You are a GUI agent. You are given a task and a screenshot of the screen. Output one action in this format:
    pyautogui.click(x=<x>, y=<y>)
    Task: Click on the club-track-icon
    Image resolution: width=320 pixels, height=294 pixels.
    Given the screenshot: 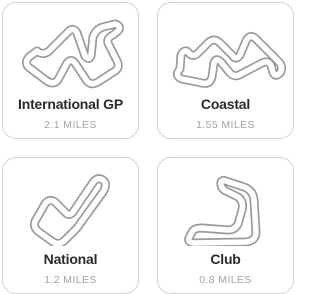 What is the action you would take?
    pyautogui.click(x=222, y=211)
    